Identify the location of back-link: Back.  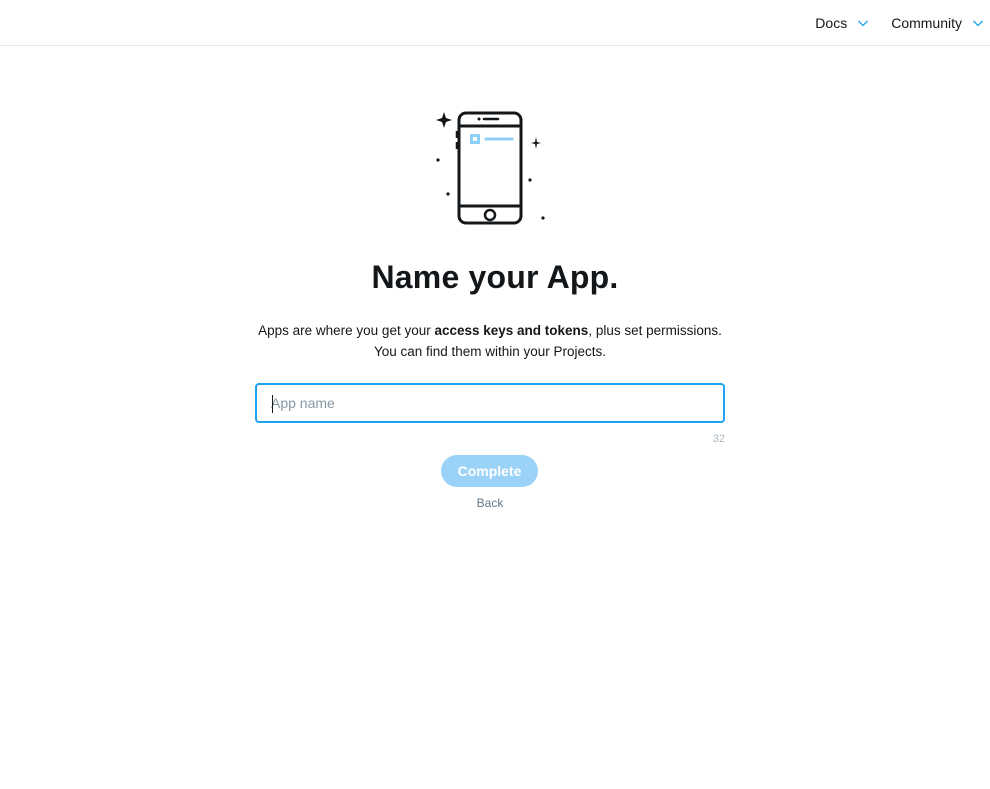
(490, 503).